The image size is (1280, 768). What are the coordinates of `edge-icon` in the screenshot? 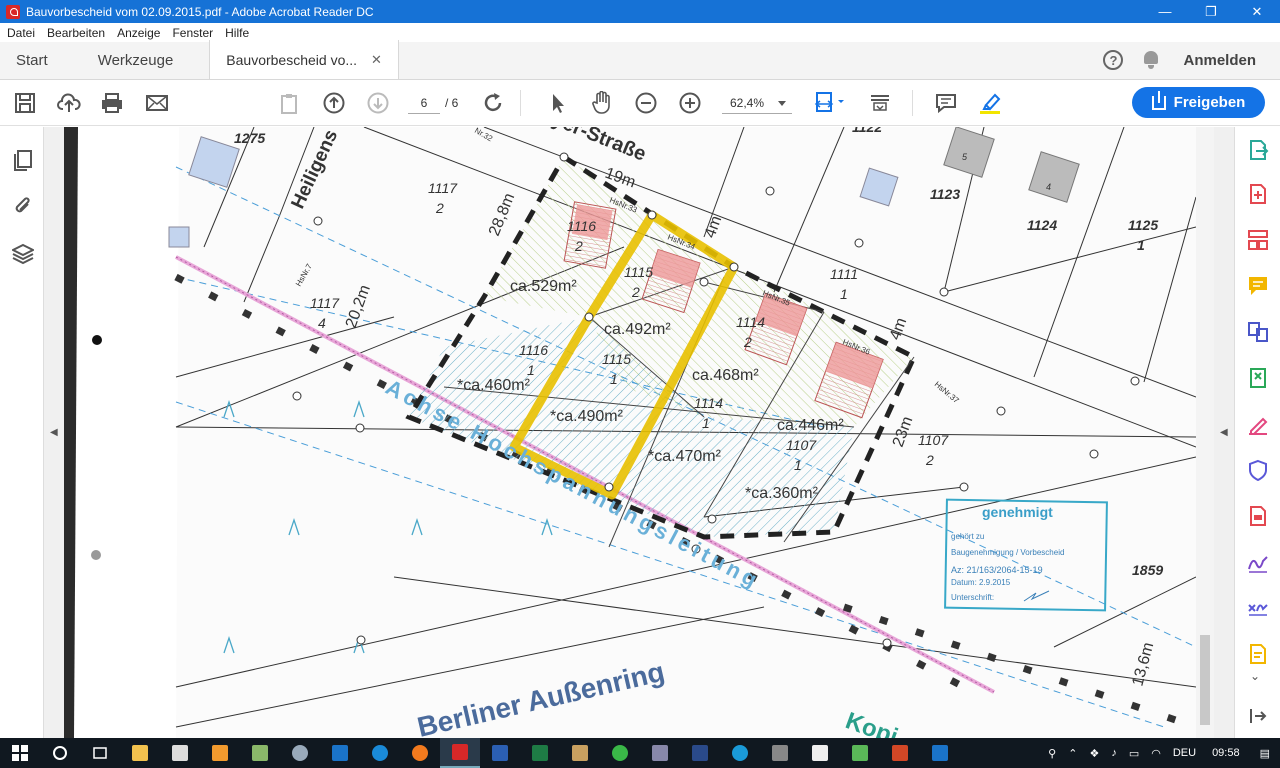 It's located at (380, 753).